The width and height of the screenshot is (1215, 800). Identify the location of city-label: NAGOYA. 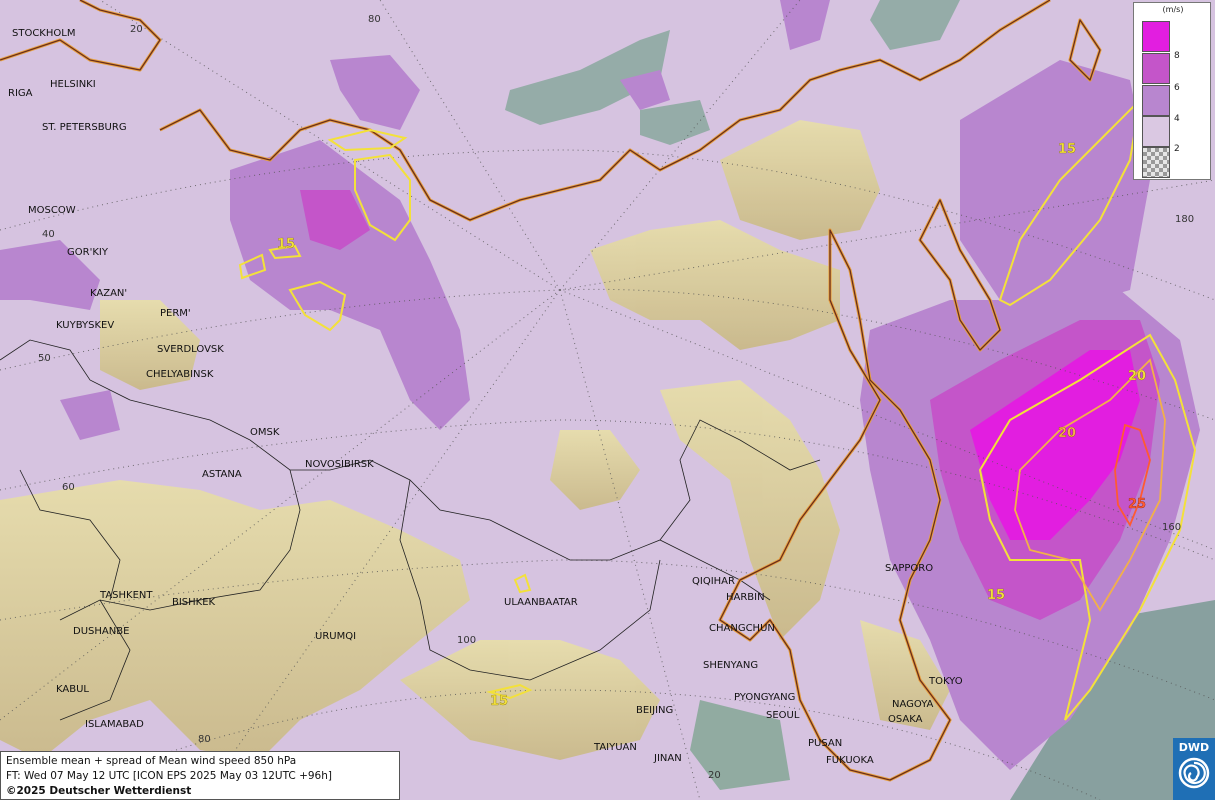
(913, 704).